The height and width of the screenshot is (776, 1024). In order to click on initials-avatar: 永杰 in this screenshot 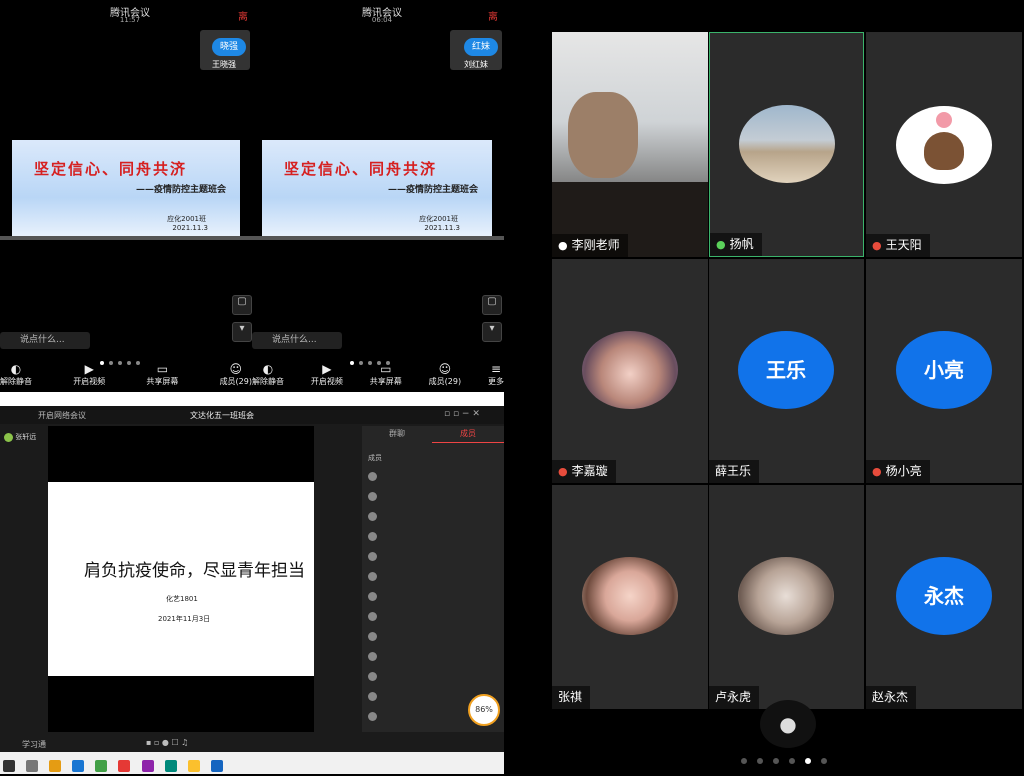, I will do `click(944, 596)`.